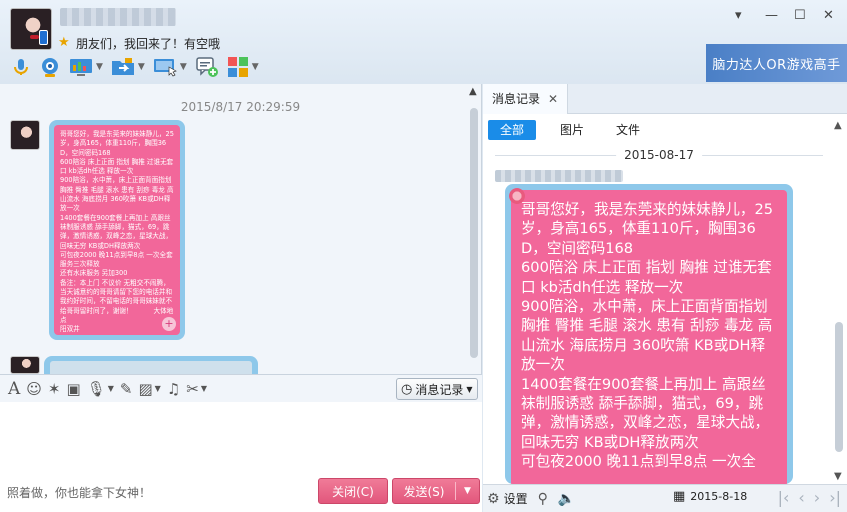  I want to click on last-page-icon: ›|, so click(835, 497).